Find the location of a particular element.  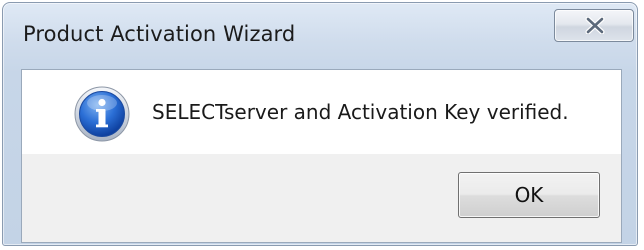

close-icon is located at coordinates (595, 25).